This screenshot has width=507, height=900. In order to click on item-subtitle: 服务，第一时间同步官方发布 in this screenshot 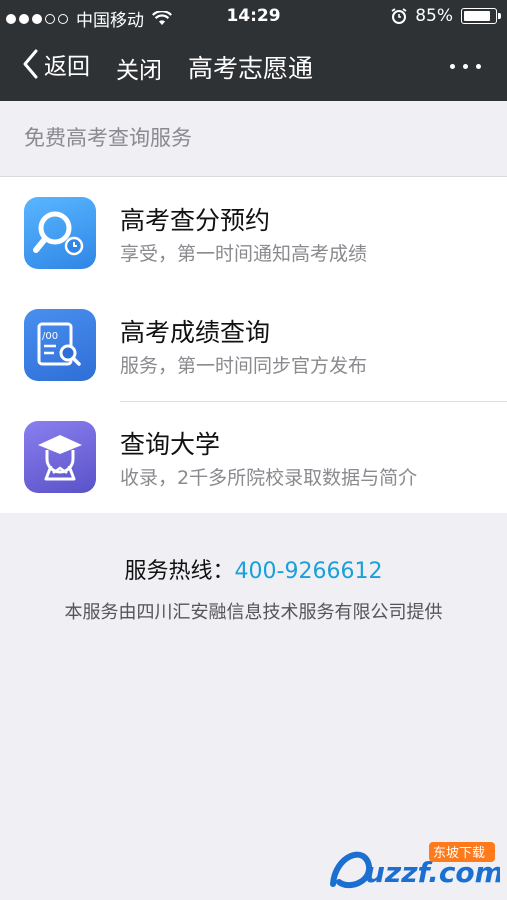, I will do `click(244, 366)`.